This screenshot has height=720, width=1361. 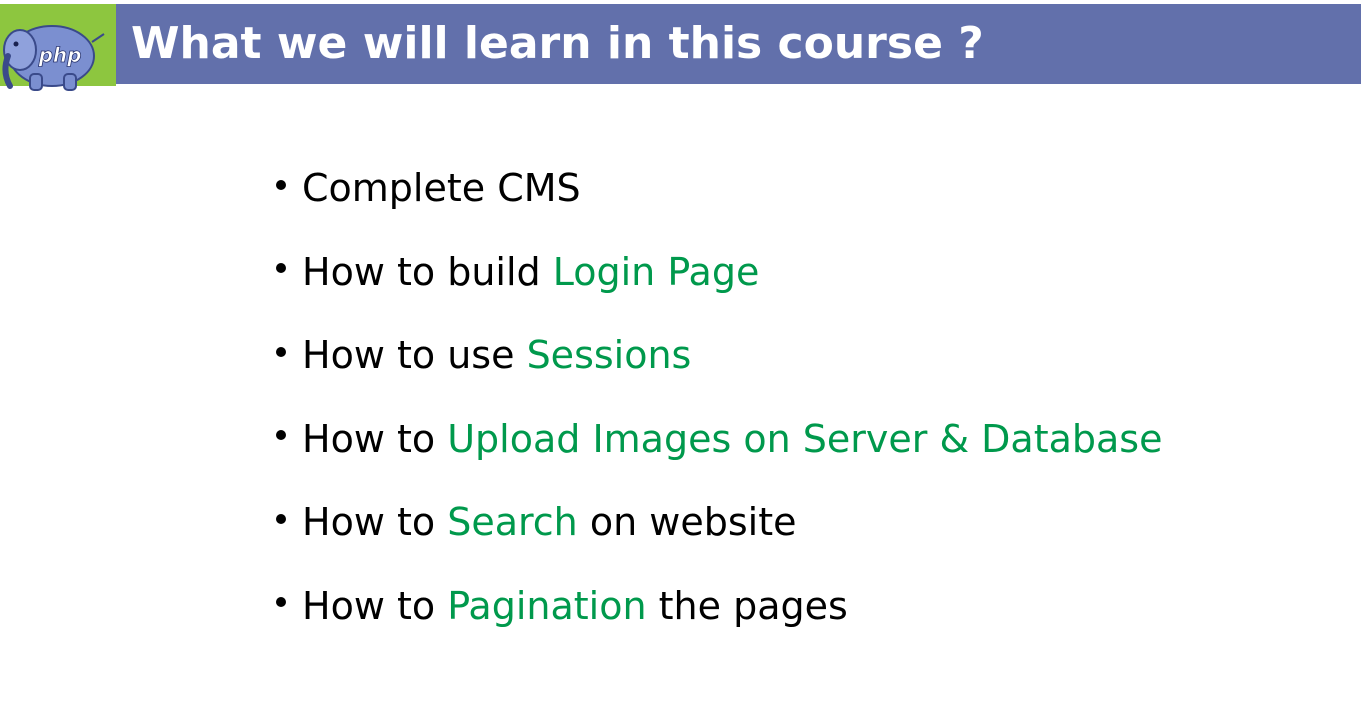 I want to click on item-highlight: Pagination, so click(x=547, y=605).